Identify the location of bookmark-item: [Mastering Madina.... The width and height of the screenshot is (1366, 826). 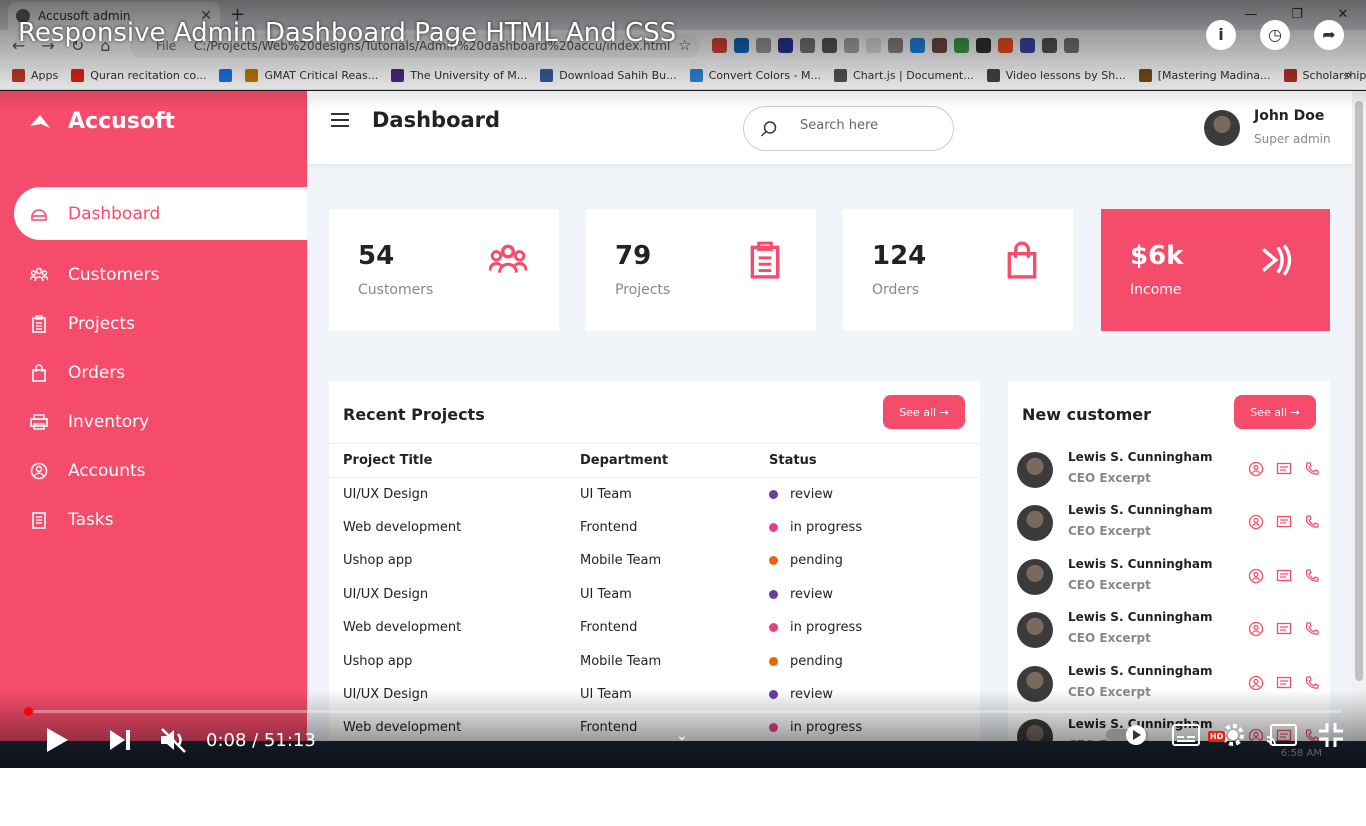
(1204, 75).